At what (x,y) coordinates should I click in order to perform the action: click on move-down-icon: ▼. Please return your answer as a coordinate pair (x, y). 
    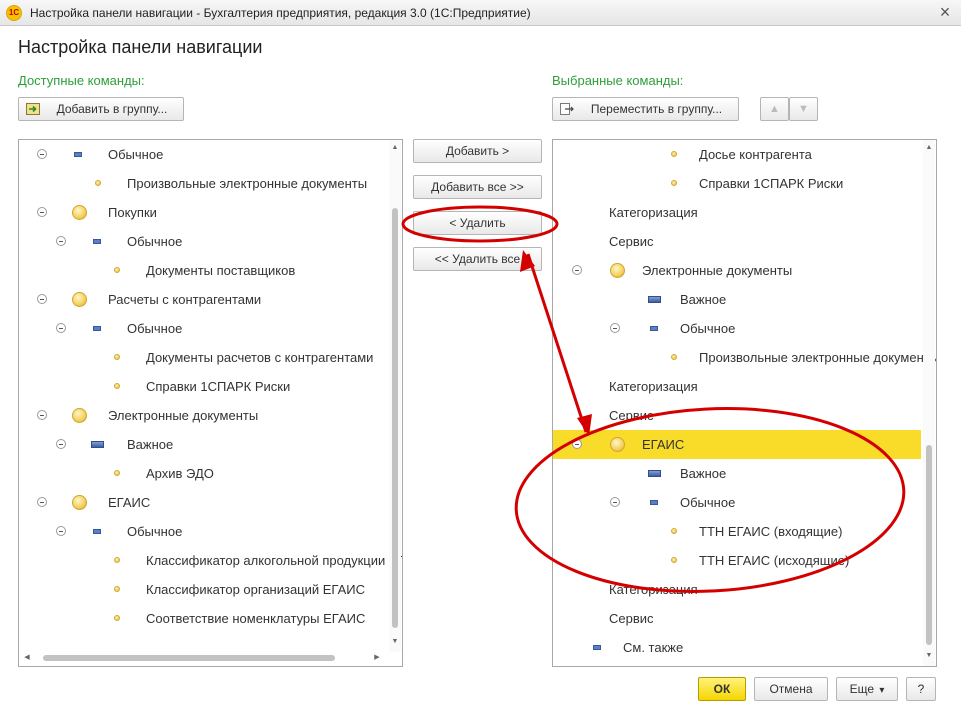
    Looking at the image, I should click on (803, 109).